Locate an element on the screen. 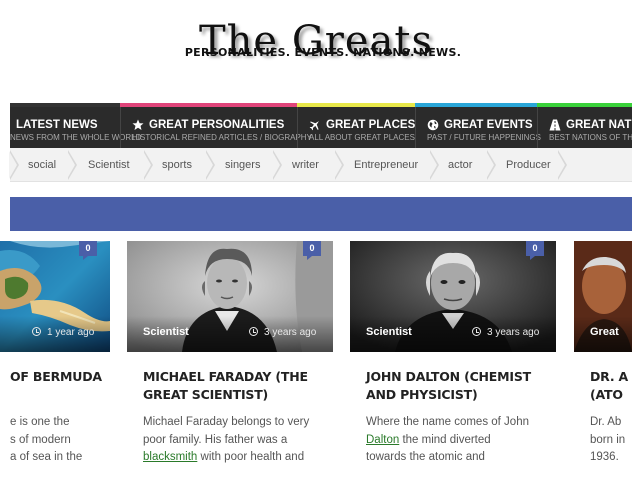 The image size is (632, 477). nav-title: LATEST NEWS is located at coordinates (57, 125).